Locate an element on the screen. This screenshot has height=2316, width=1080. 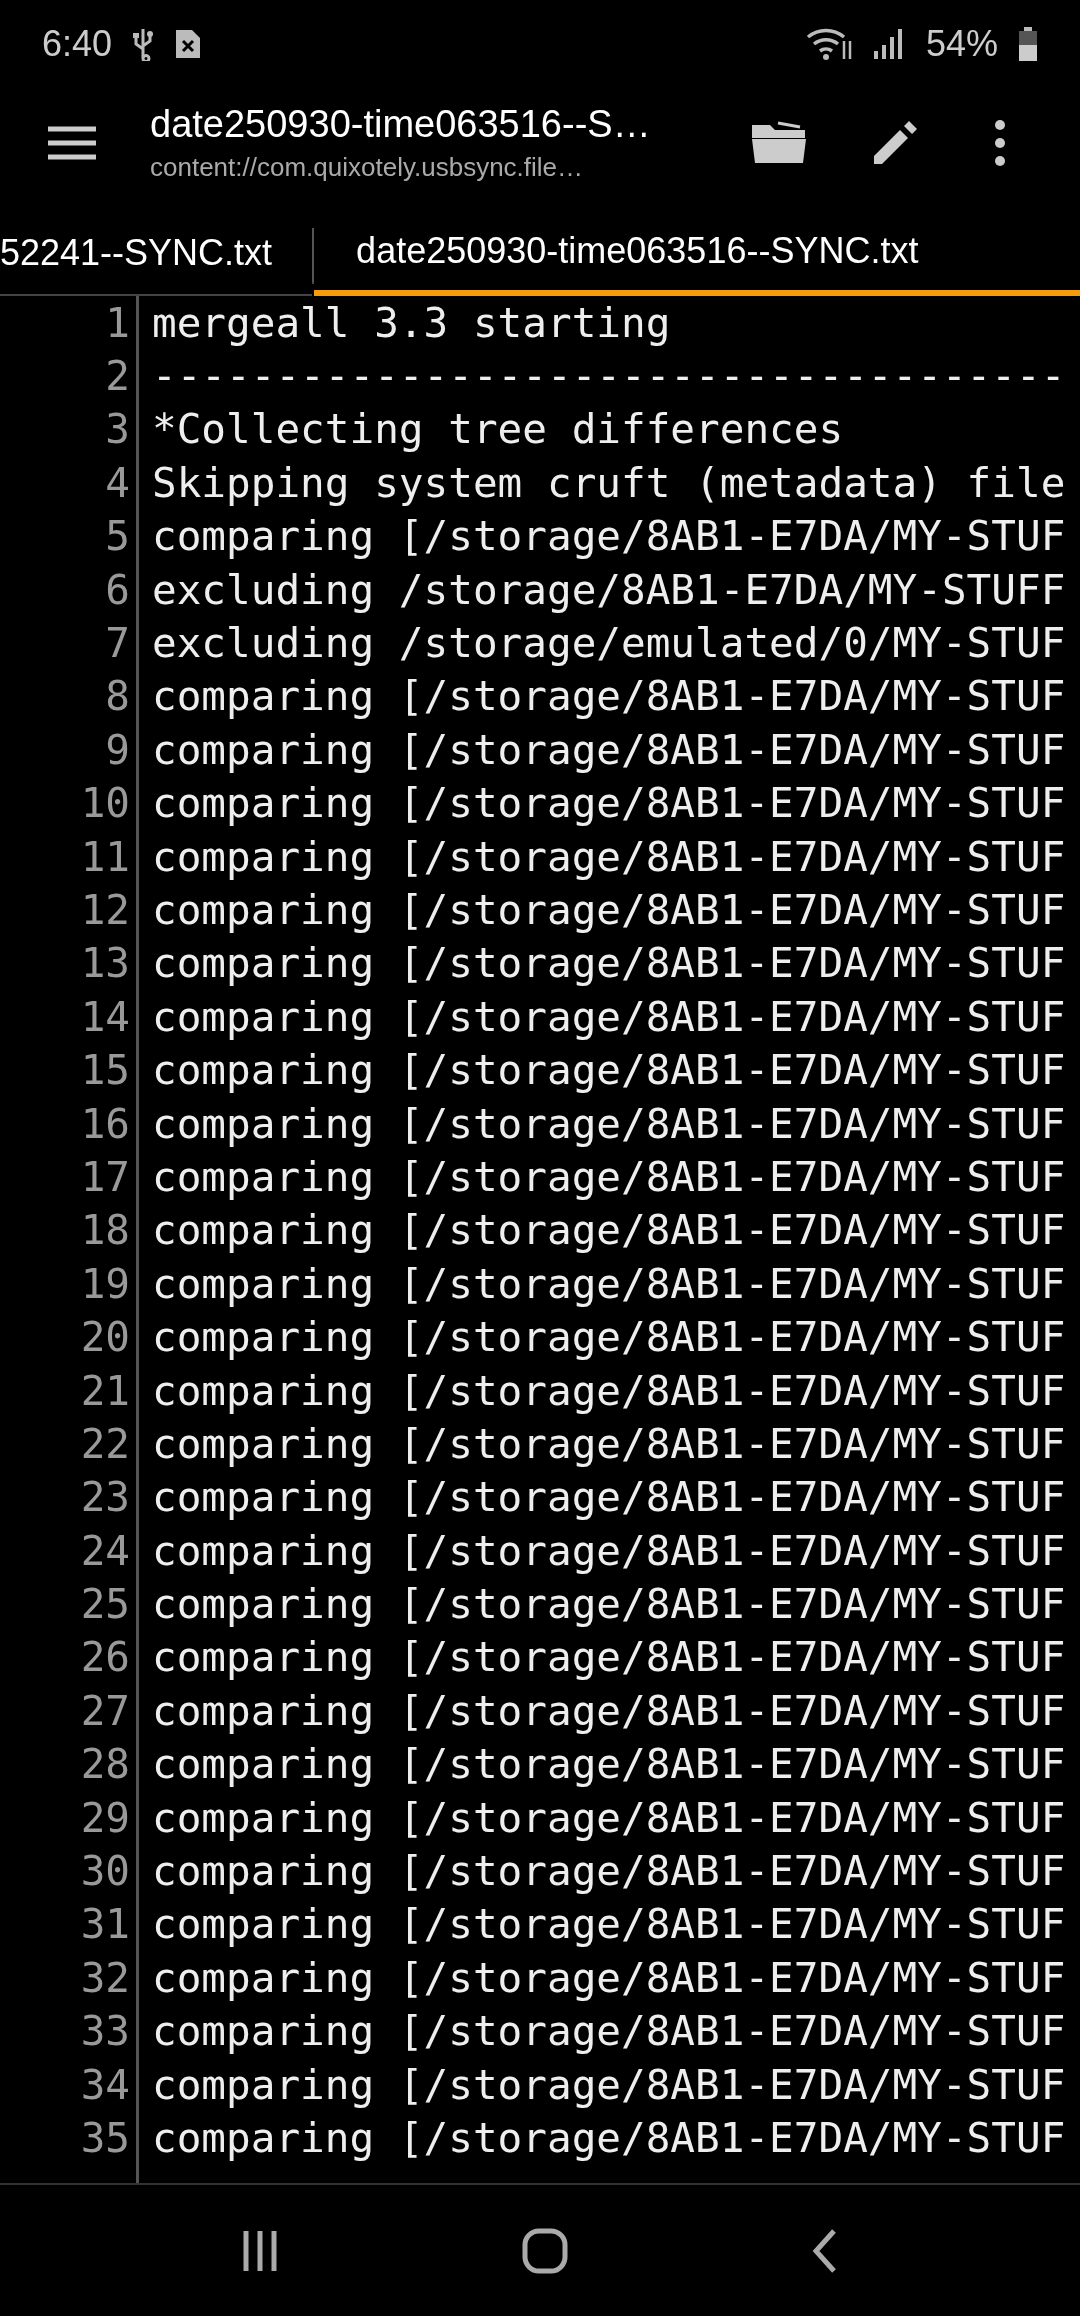
line-number: 24 is located at coordinates (104, 1550).